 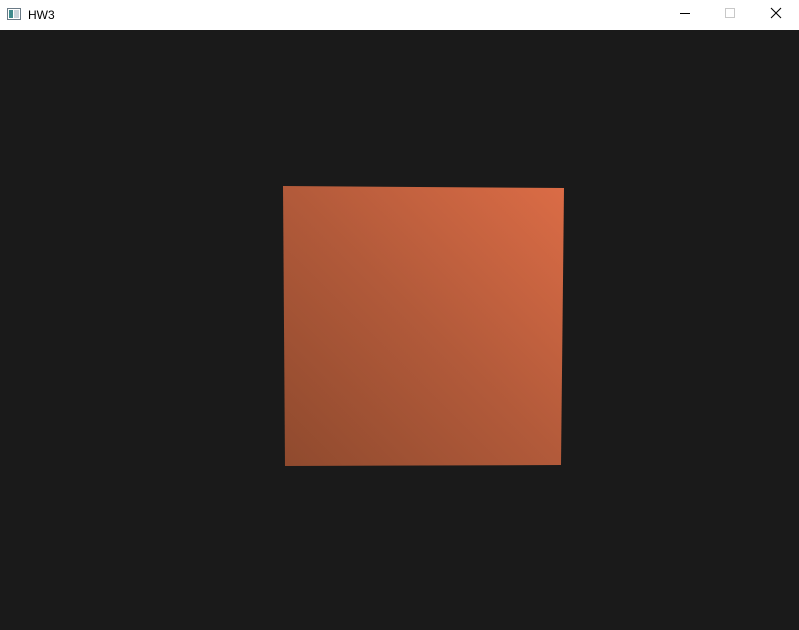 I want to click on close-icon, so click(x=776, y=15).